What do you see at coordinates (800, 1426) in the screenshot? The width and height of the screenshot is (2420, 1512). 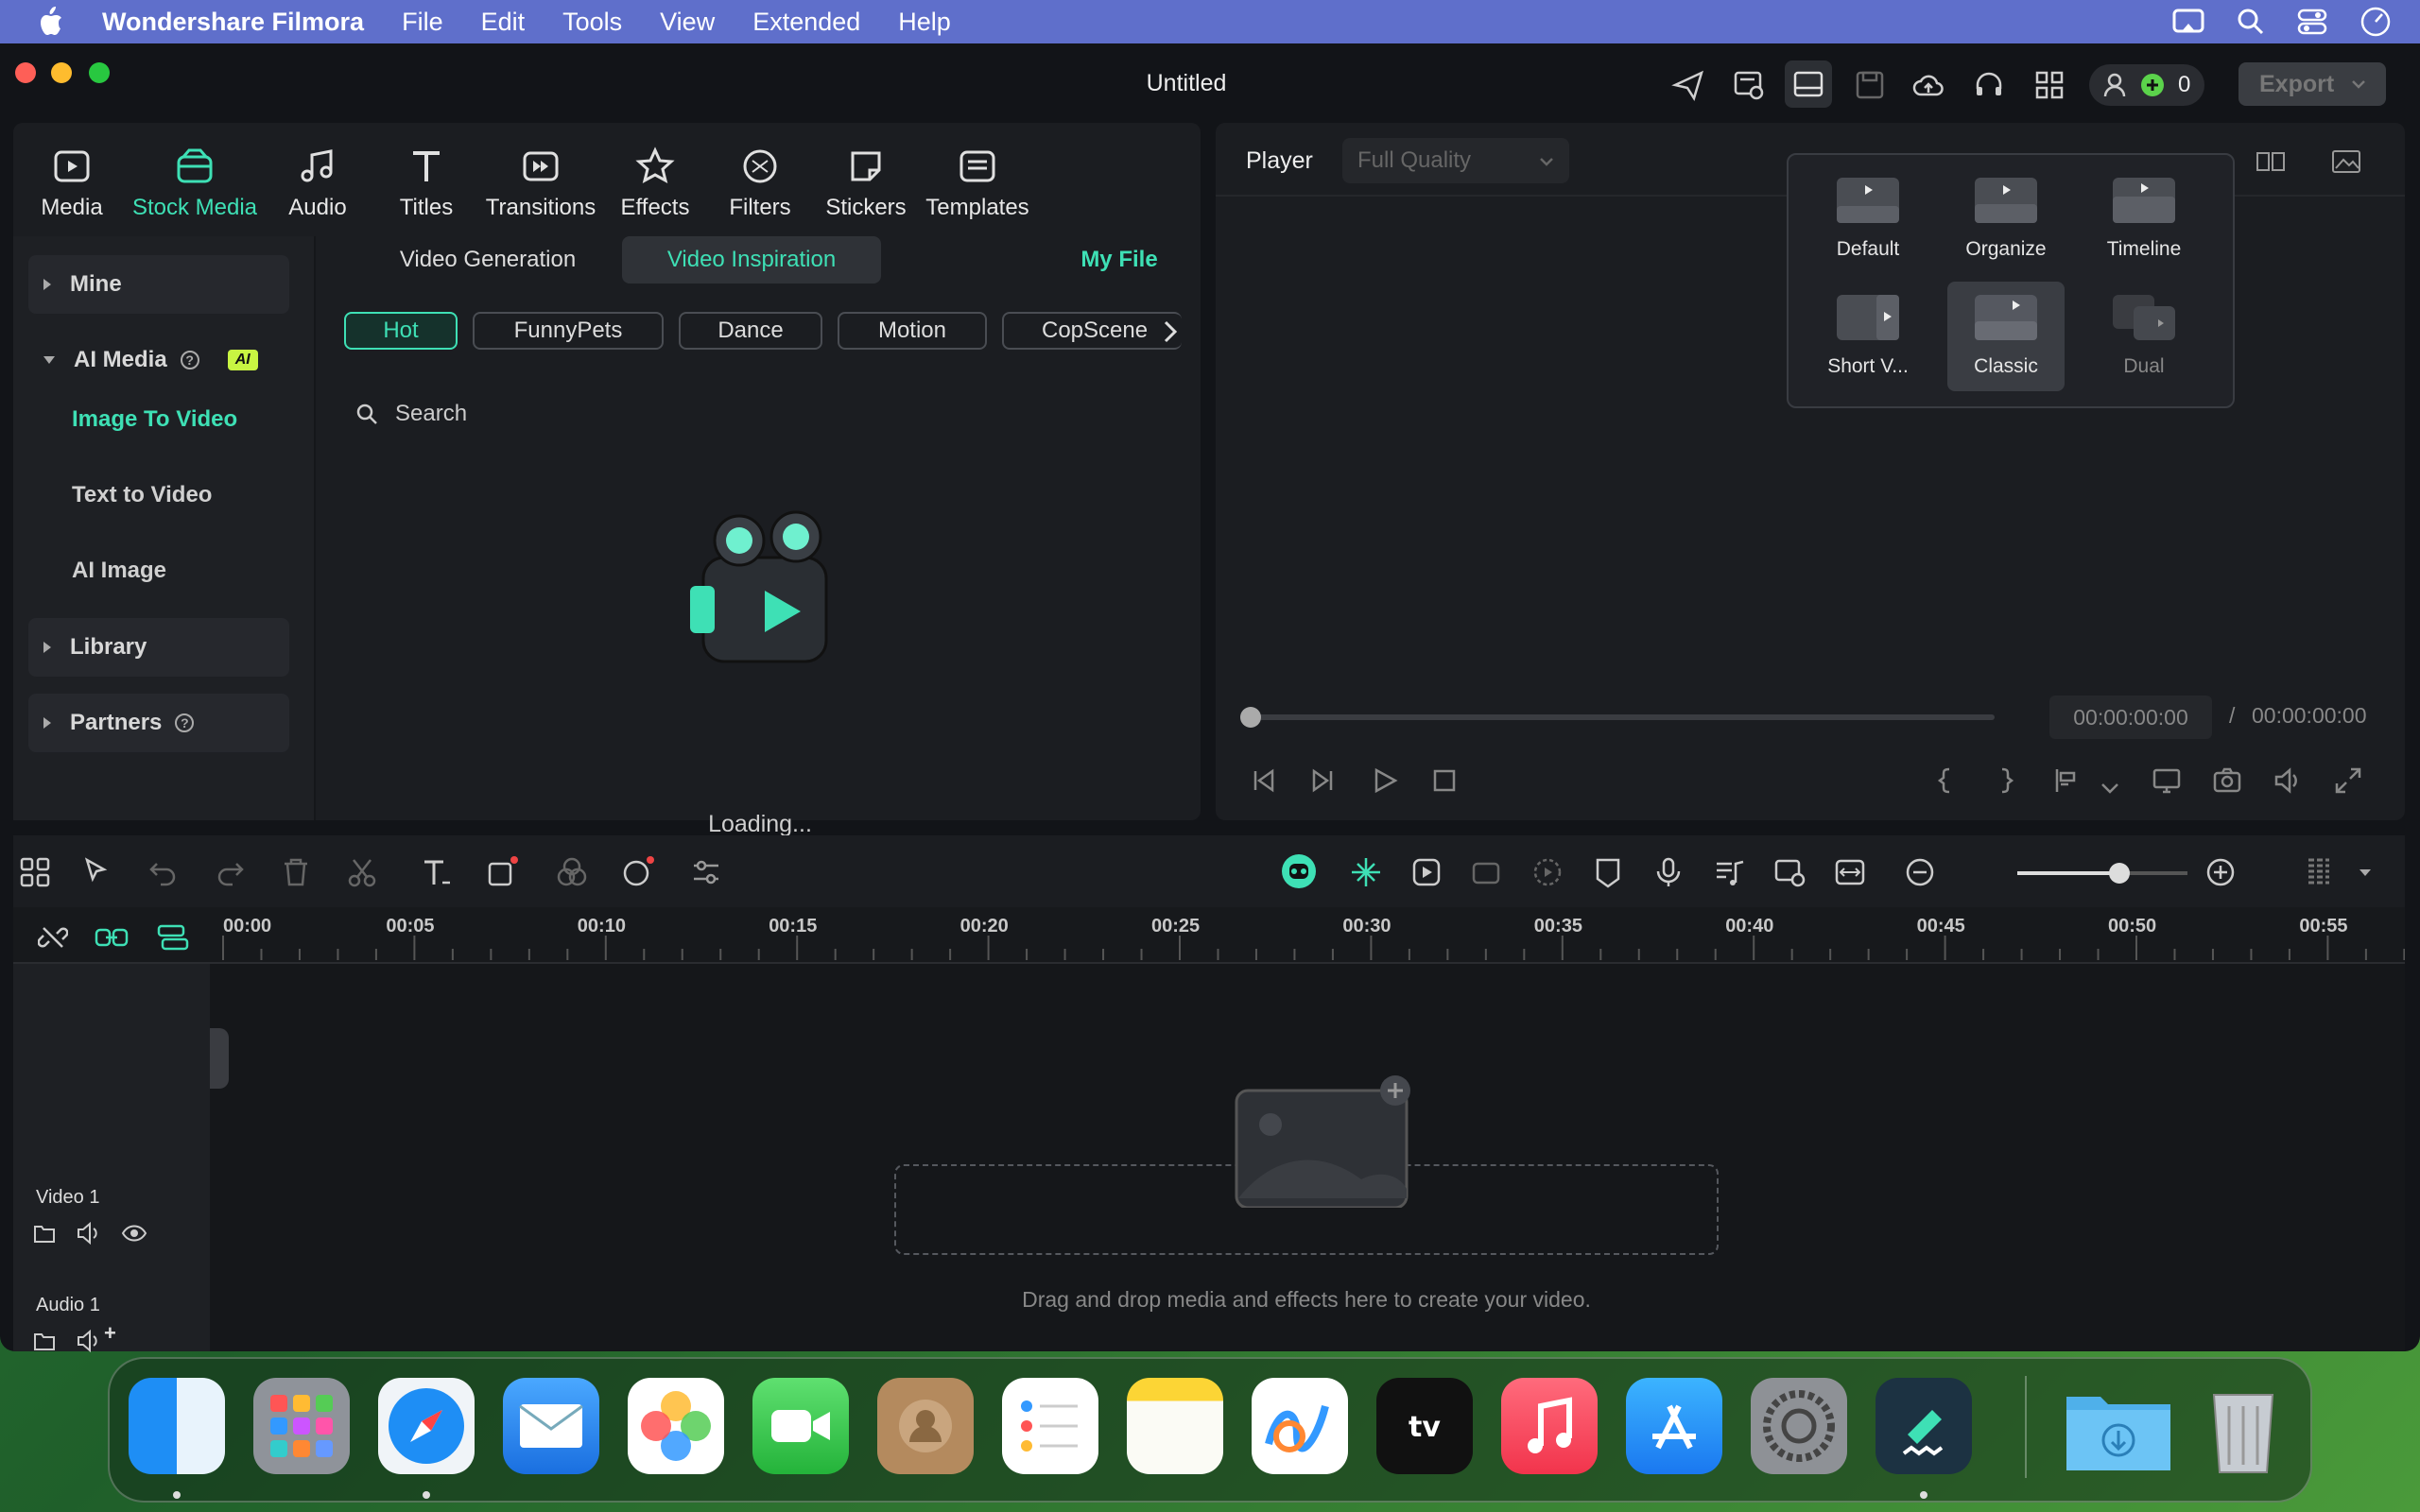 I see `dock-facetime-icon` at bounding box center [800, 1426].